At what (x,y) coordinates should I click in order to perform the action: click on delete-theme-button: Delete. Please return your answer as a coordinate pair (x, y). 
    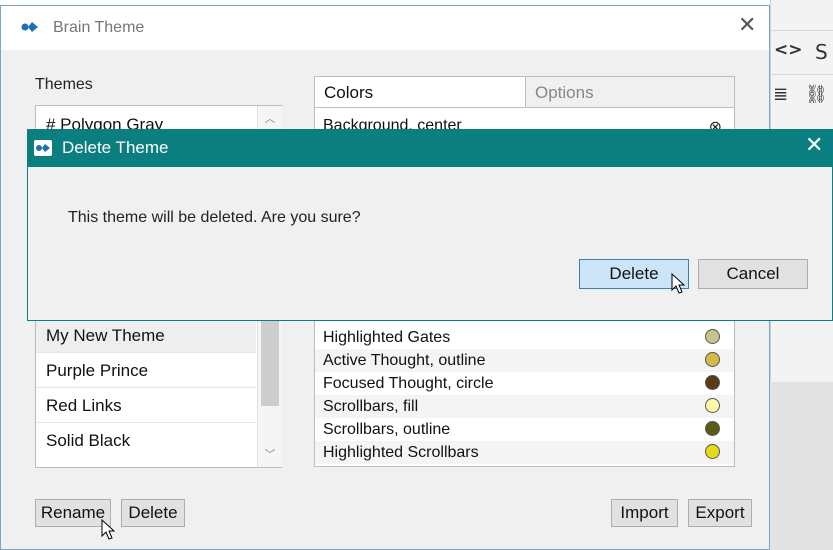
    Looking at the image, I should click on (153, 513).